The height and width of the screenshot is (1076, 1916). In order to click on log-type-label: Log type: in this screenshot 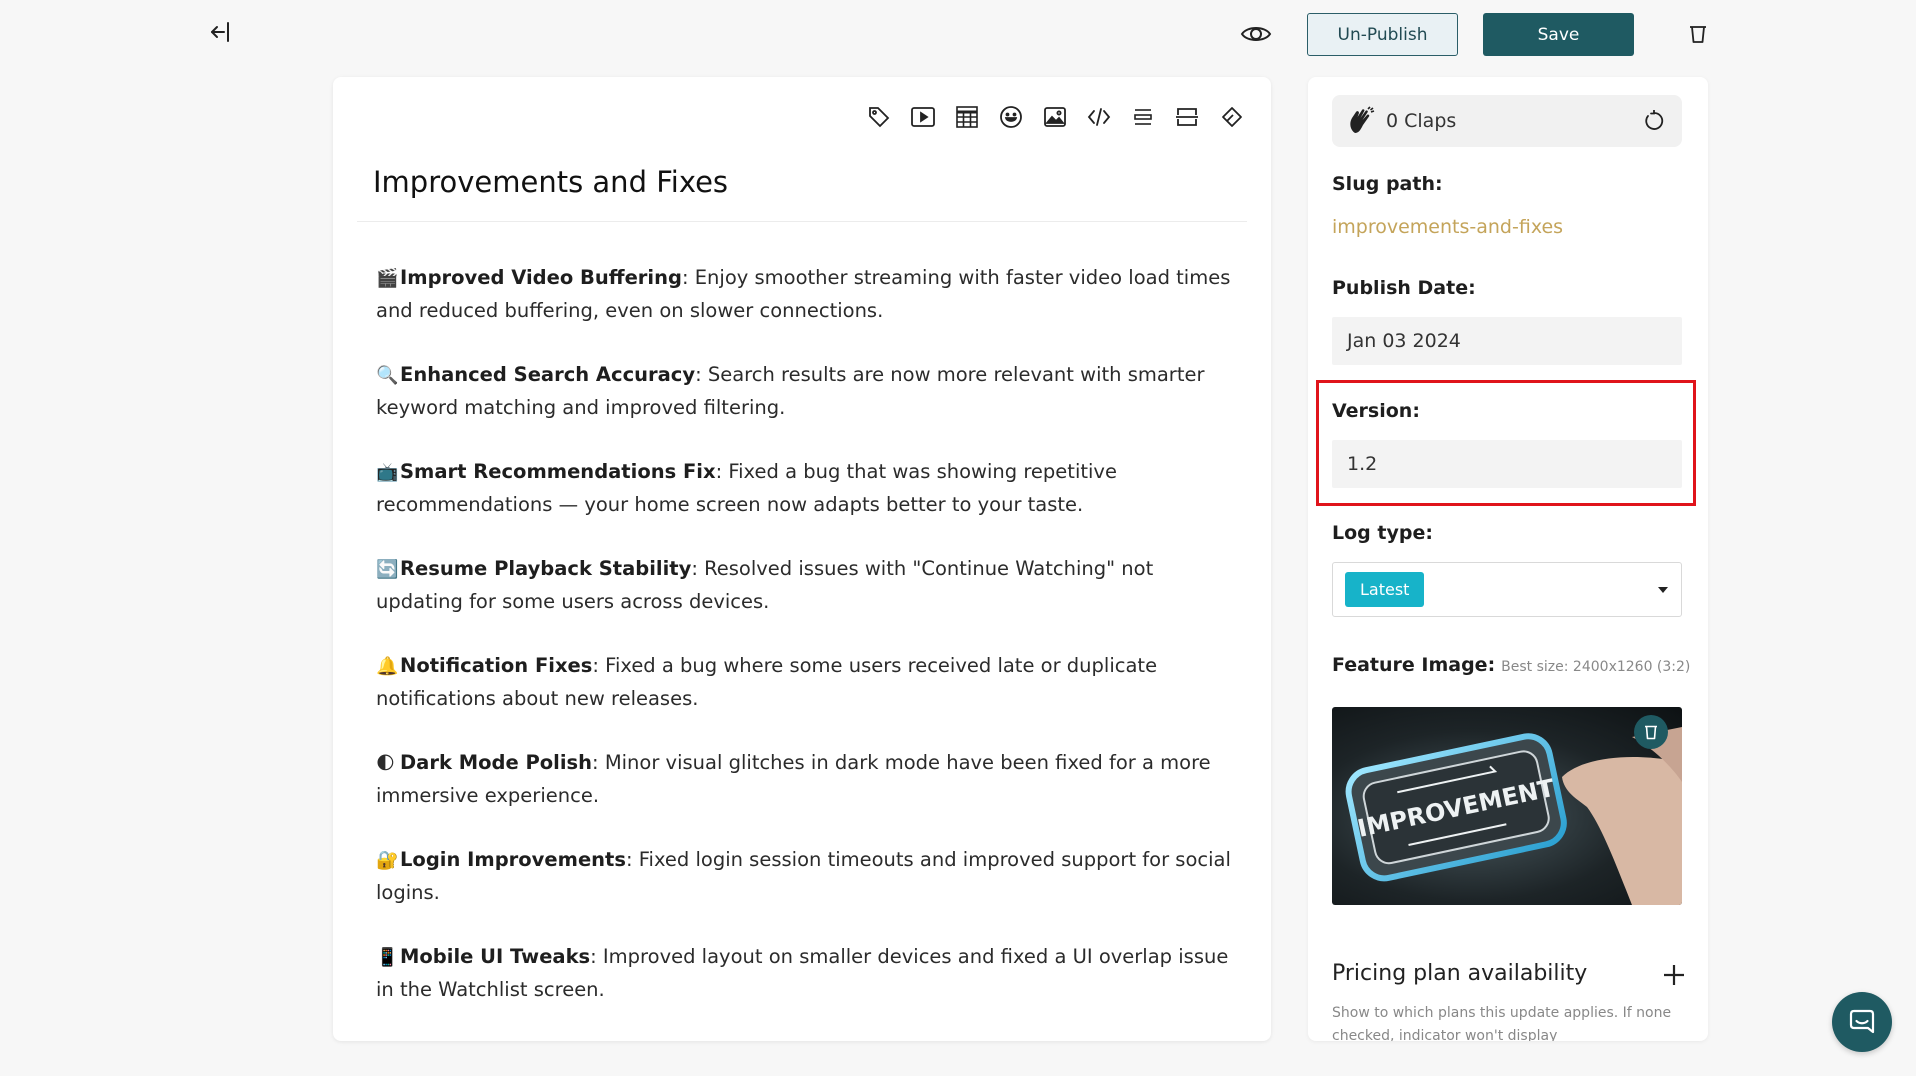, I will do `click(1382, 533)`.